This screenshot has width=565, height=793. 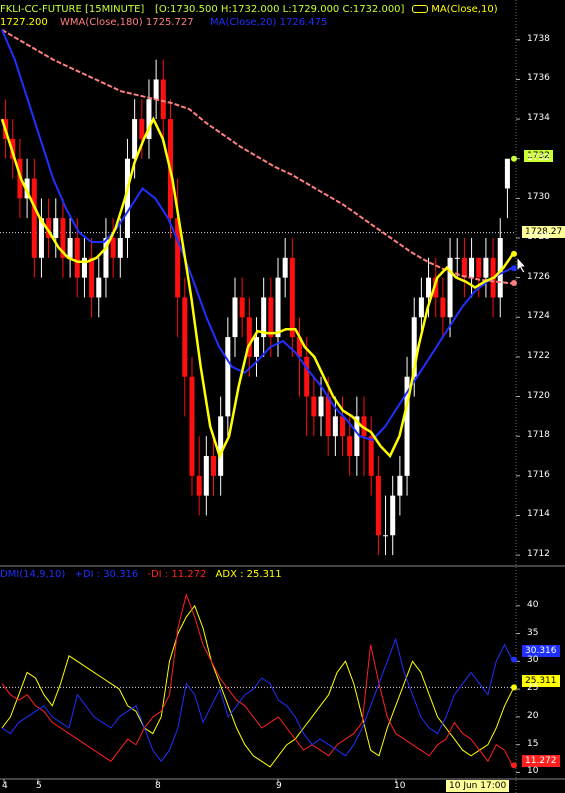 What do you see at coordinates (538, 316) in the screenshot?
I see `y-tick-label: 1724` at bounding box center [538, 316].